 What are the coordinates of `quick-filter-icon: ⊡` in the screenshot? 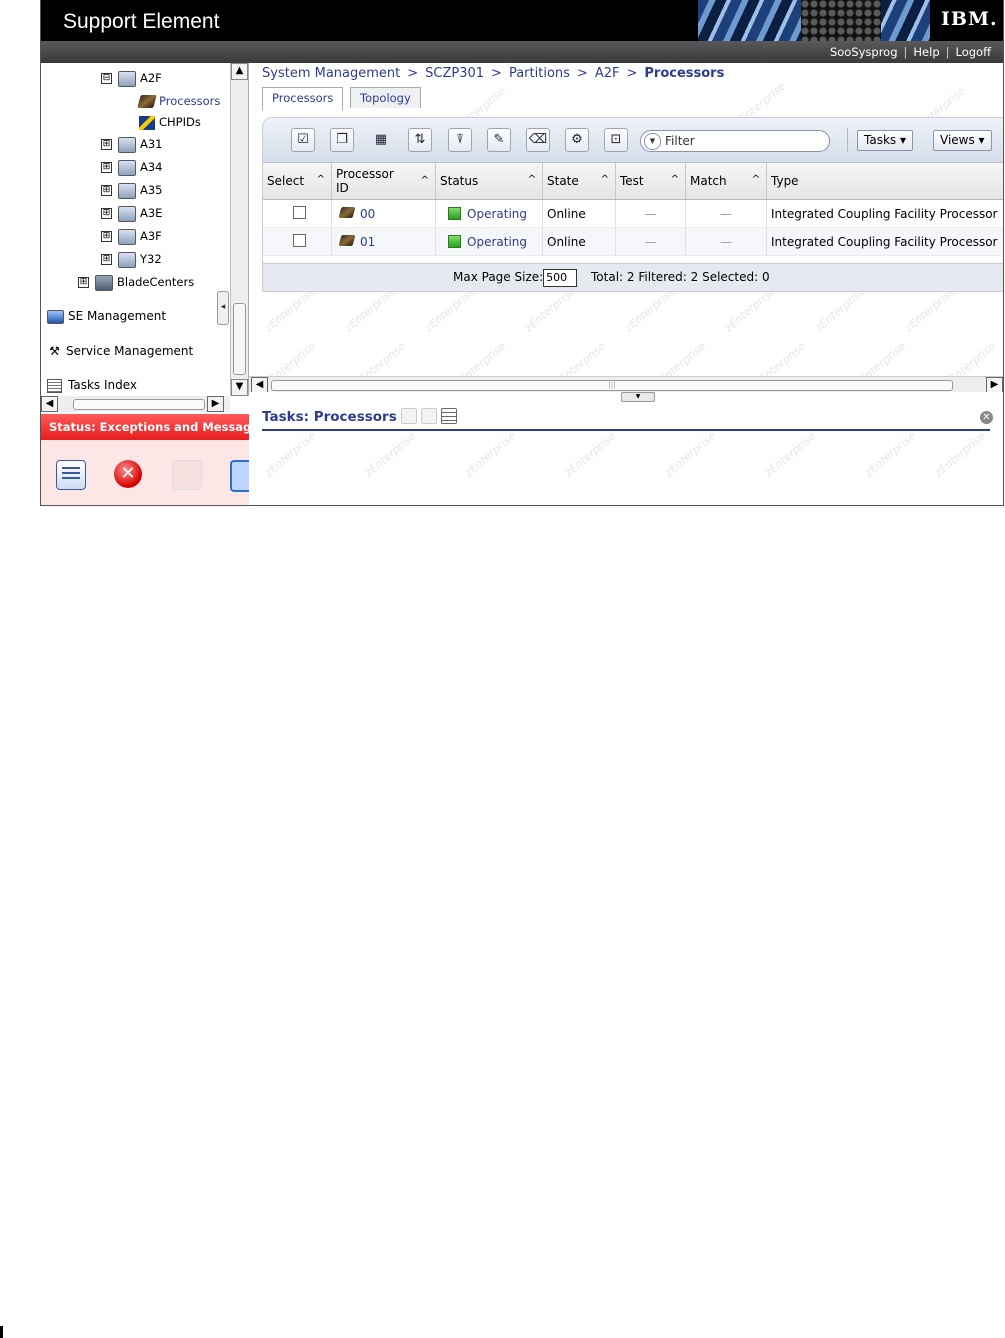 It's located at (616, 140).